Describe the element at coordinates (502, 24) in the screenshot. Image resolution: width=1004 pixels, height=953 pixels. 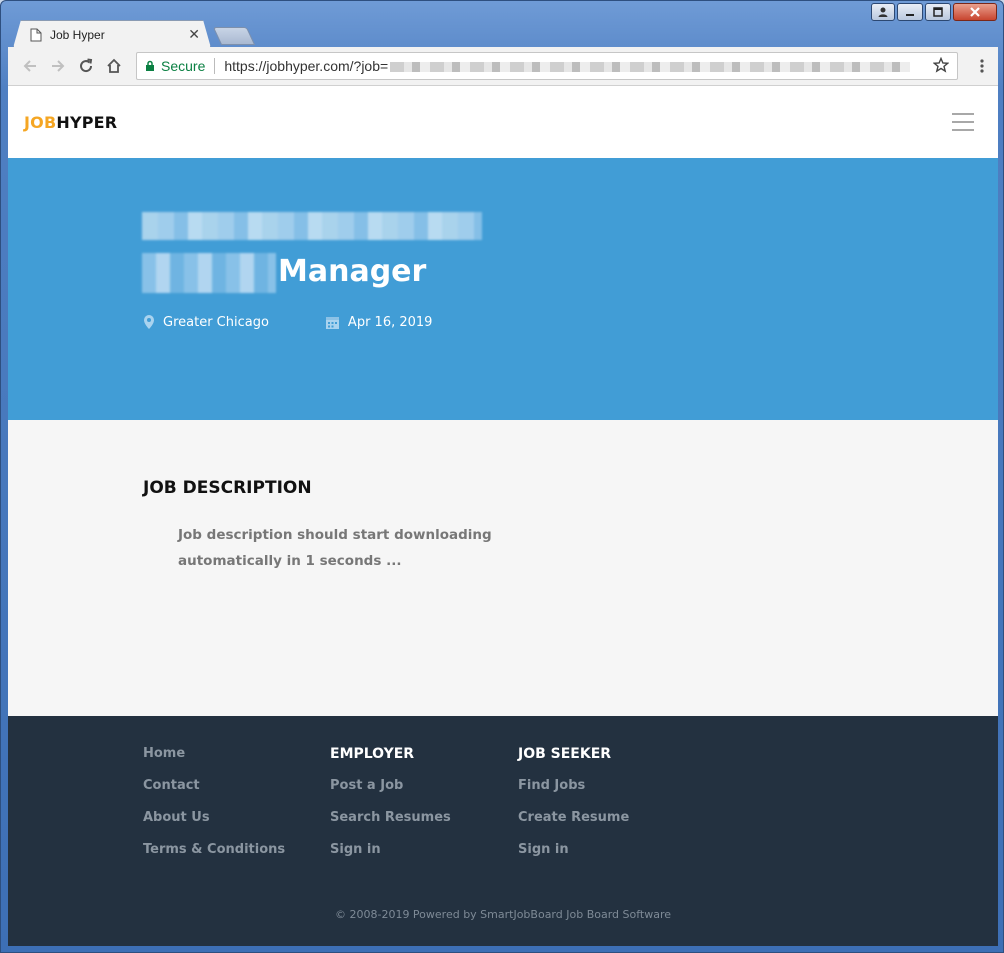
I see `title-bar: Job Hyper ✕` at that location.